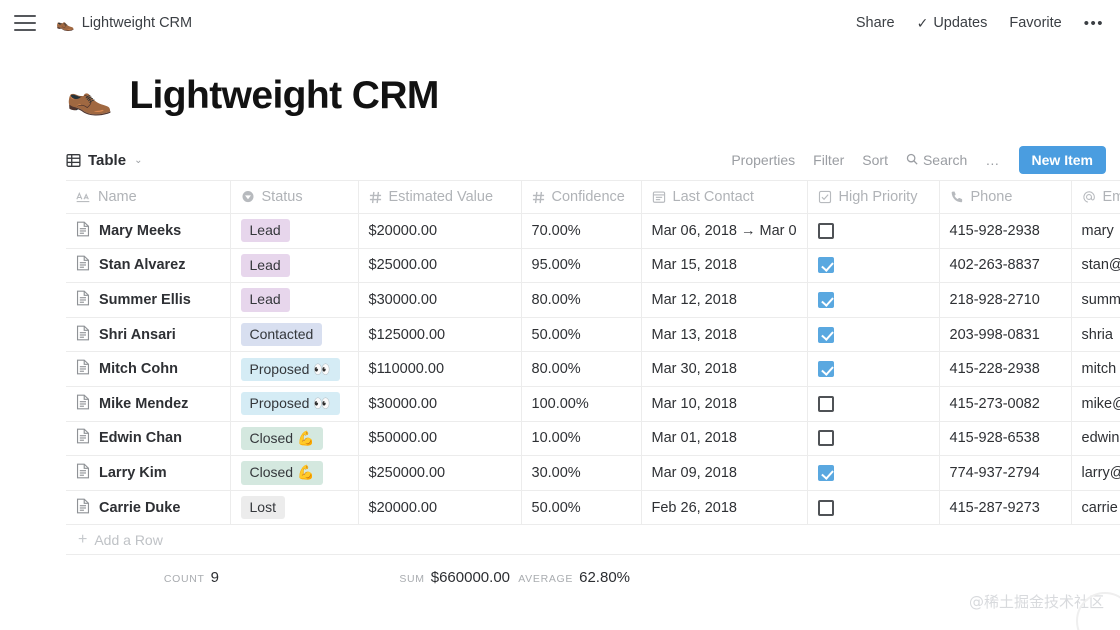 The image size is (1120, 630). What do you see at coordinates (593, 540) in the screenshot?
I see `add-row-button: + Add a Row` at bounding box center [593, 540].